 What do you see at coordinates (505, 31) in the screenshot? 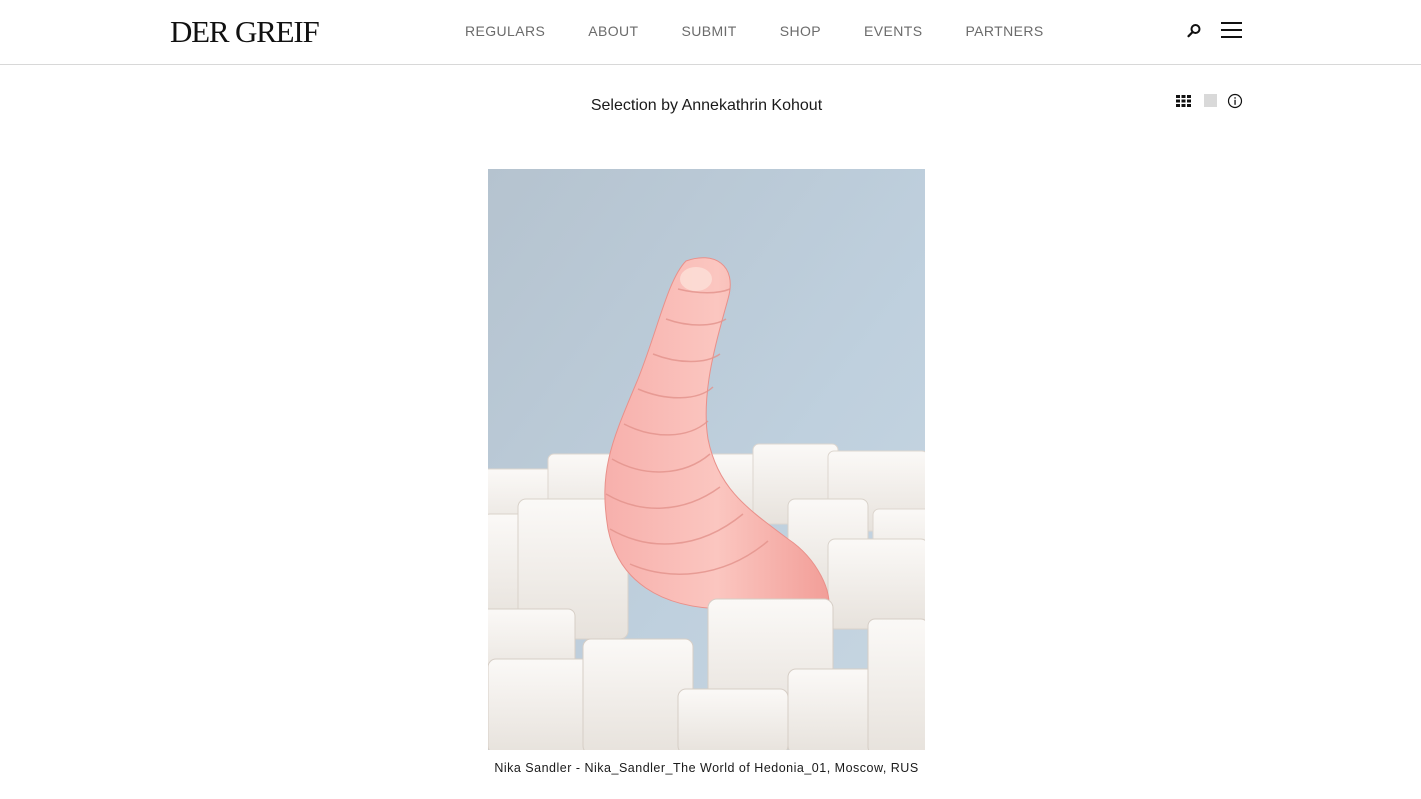
I see `nav-regulars: REGULARS` at bounding box center [505, 31].